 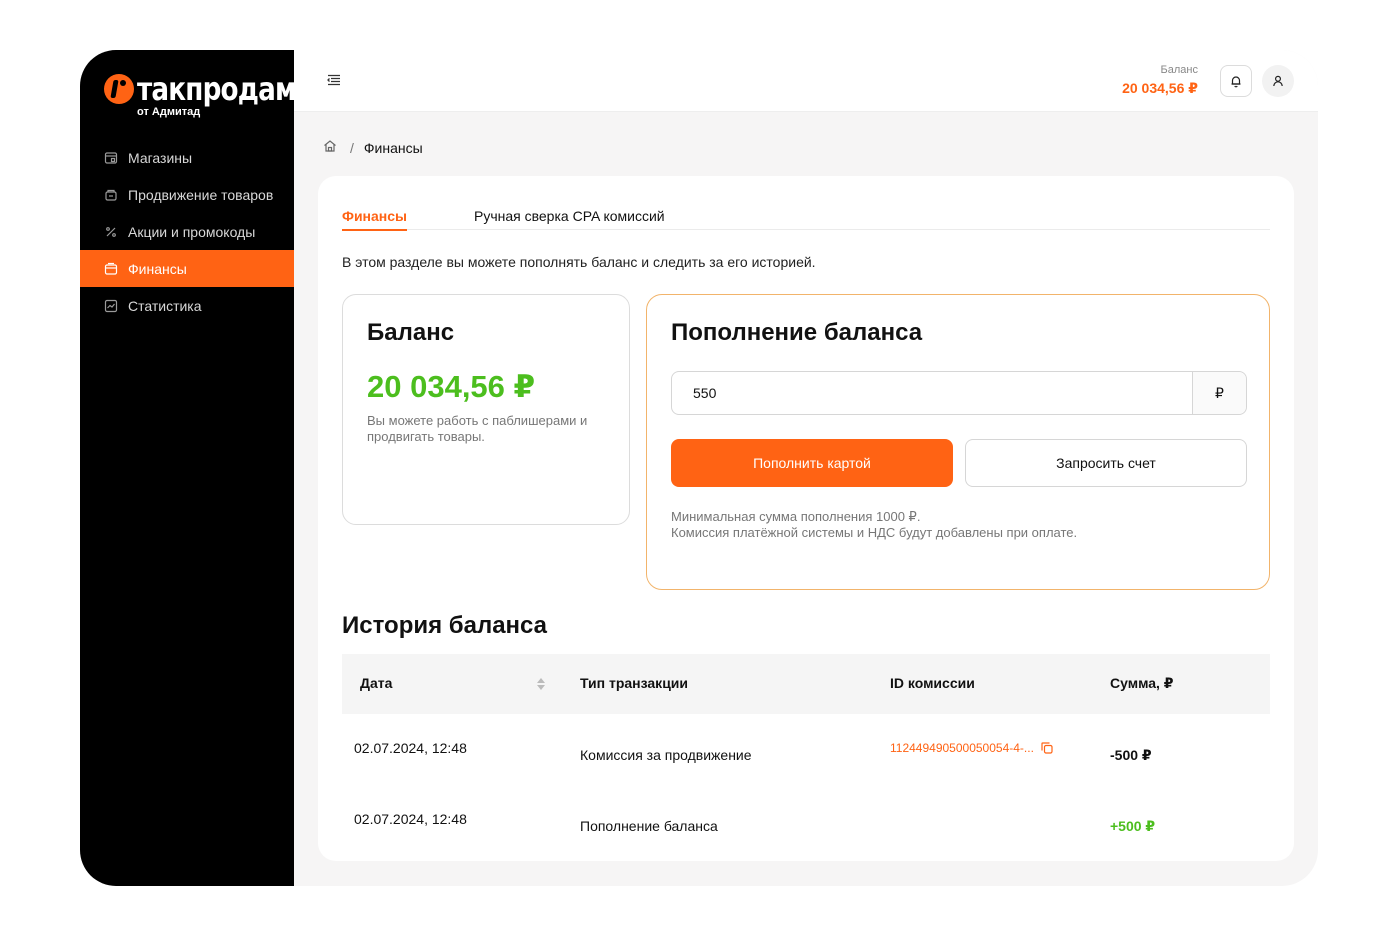 What do you see at coordinates (812, 463) in the screenshot?
I see `pay-by-card-button: Пополнить картой` at bounding box center [812, 463].